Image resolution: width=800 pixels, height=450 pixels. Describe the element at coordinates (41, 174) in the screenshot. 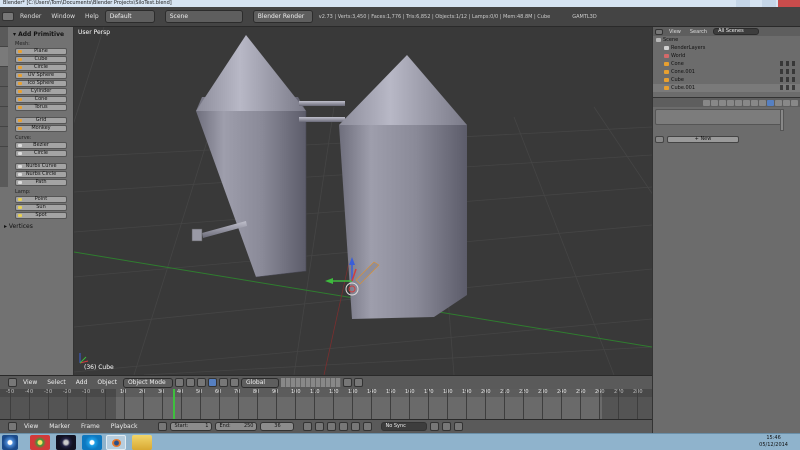

I see `add-nurbs-circle-button: Nurbs Circle` at that location.